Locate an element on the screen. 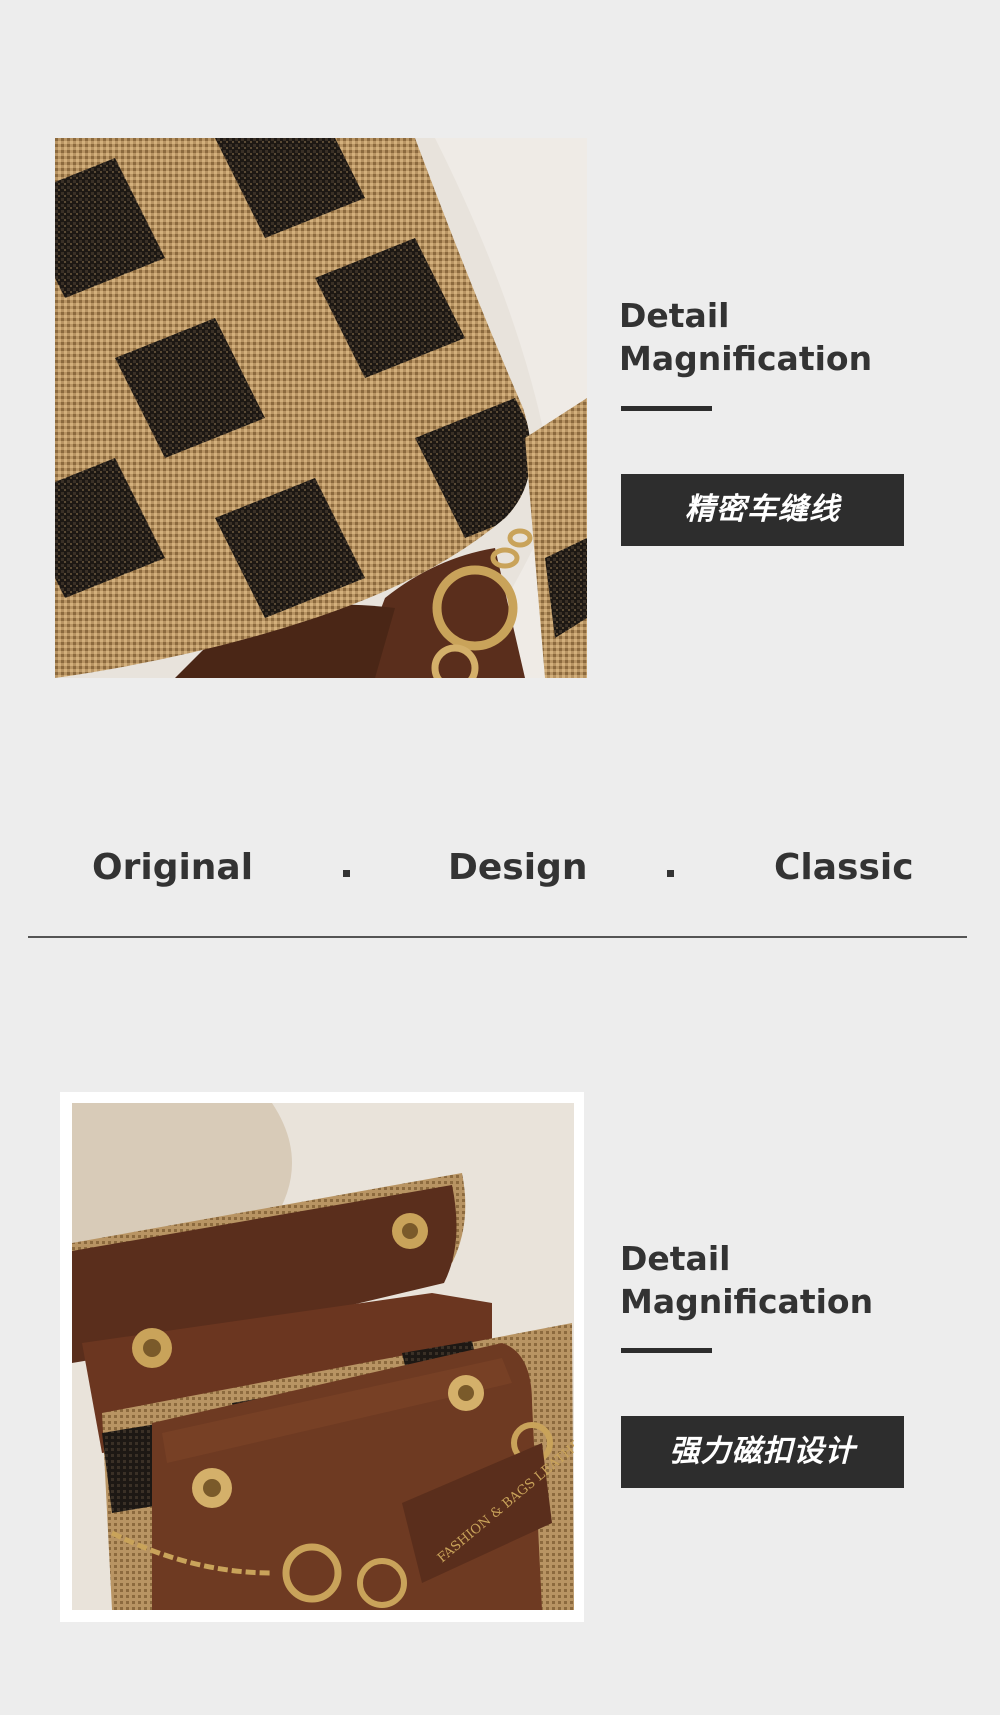  section1-heading-line1: Detail is located at coordinates (674, 315).